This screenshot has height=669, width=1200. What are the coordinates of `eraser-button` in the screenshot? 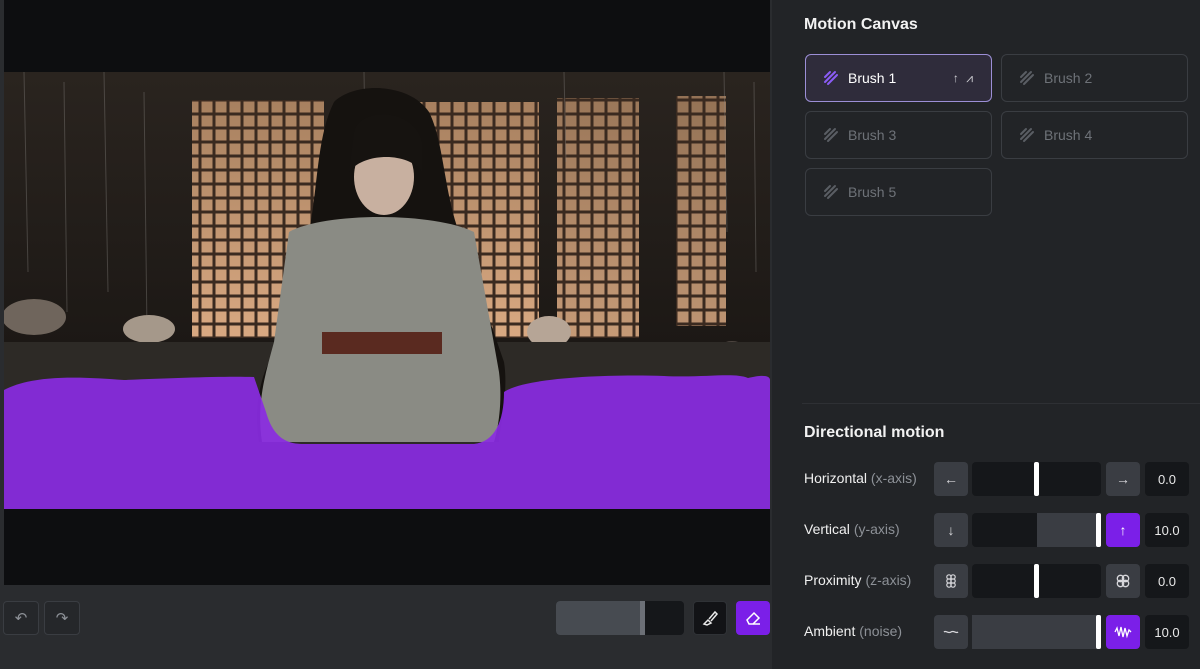 It's located at (753, 618).